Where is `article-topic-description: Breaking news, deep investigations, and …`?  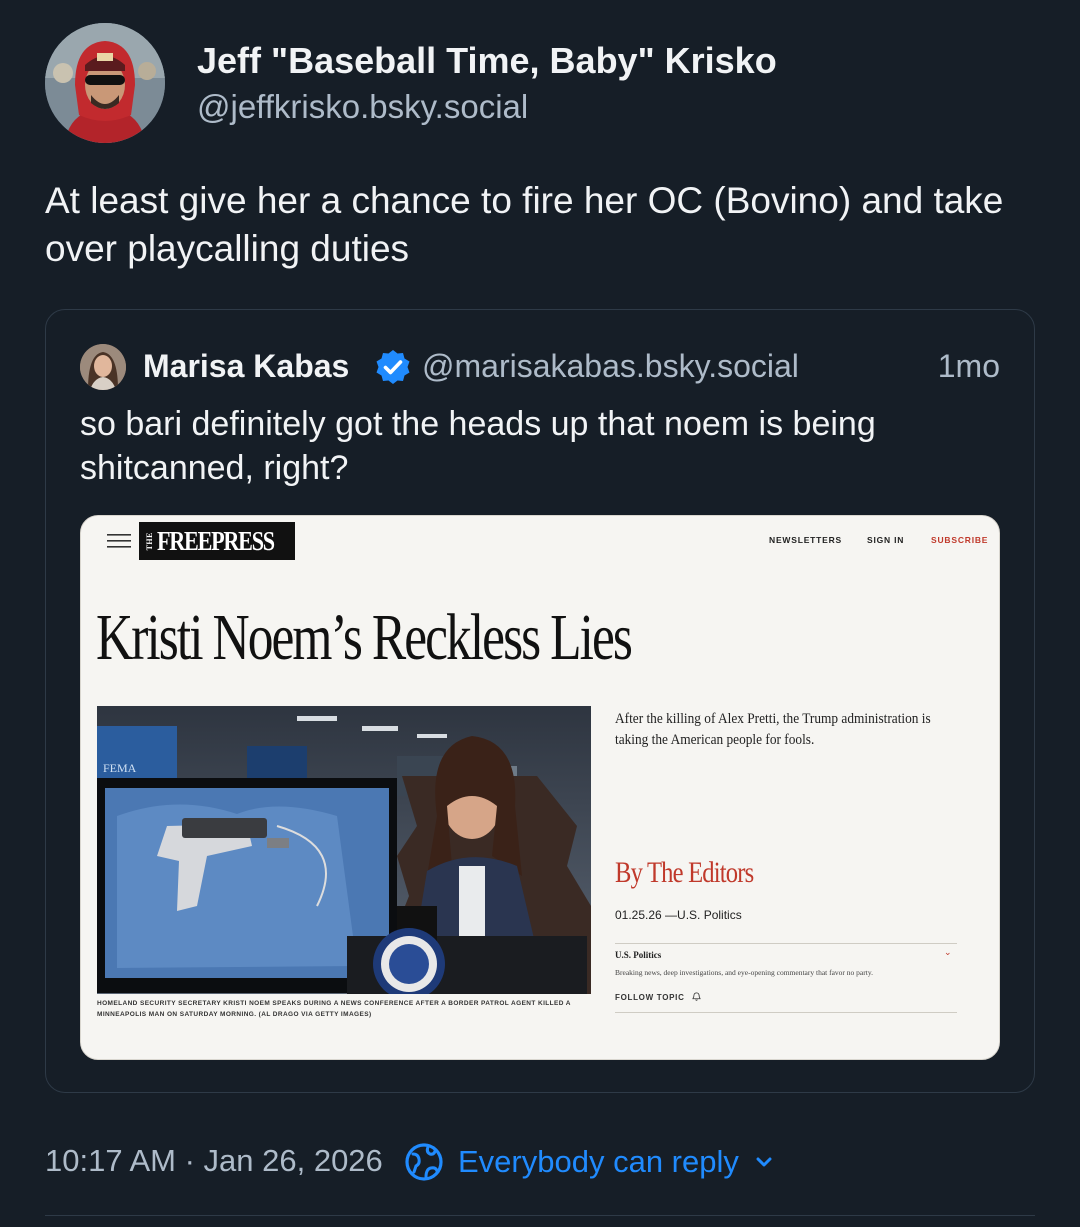 article-topic-description: Breaking news, deep investigations, and … is located at coordinates (744, 972).